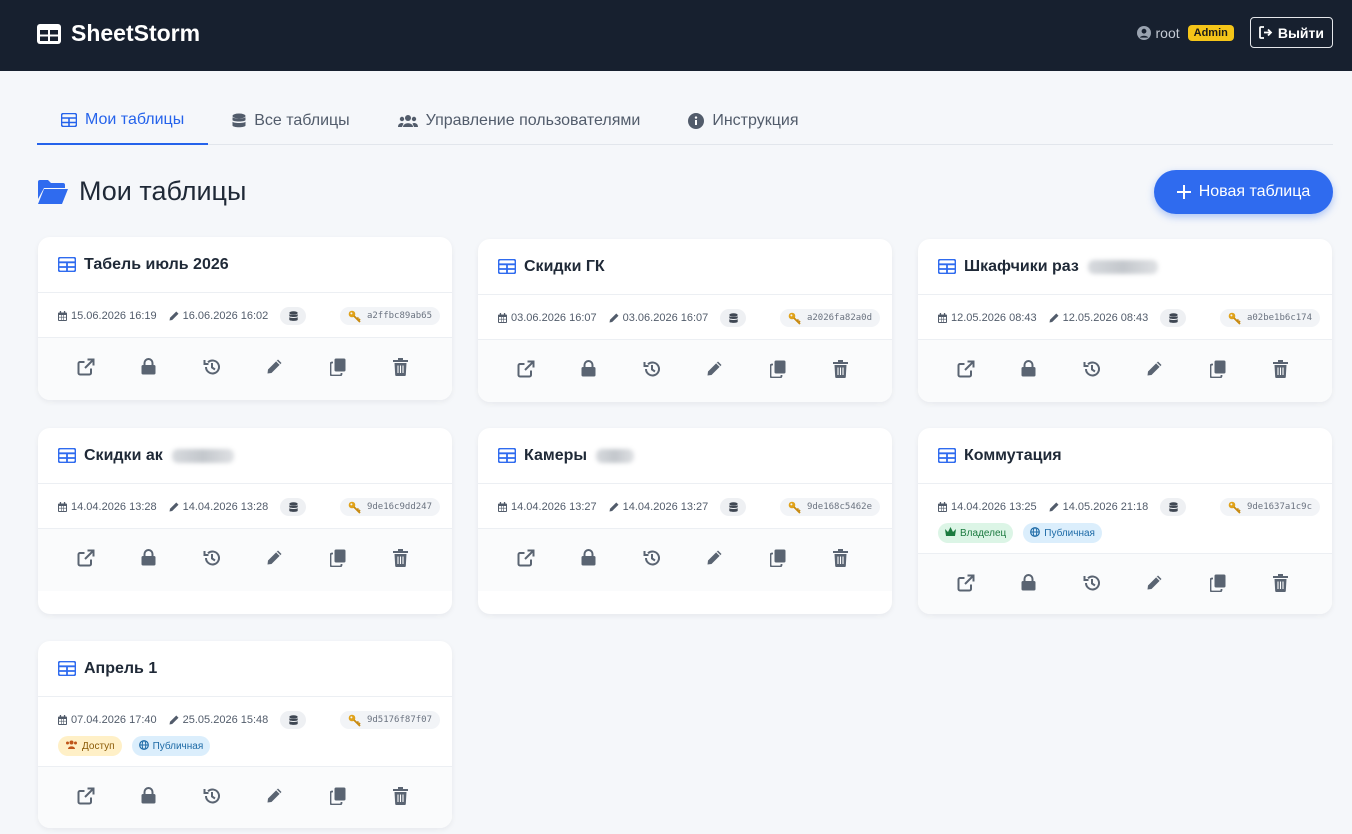 The image size is (1352, 834). I want to click on database-icon, so click(733, 506).